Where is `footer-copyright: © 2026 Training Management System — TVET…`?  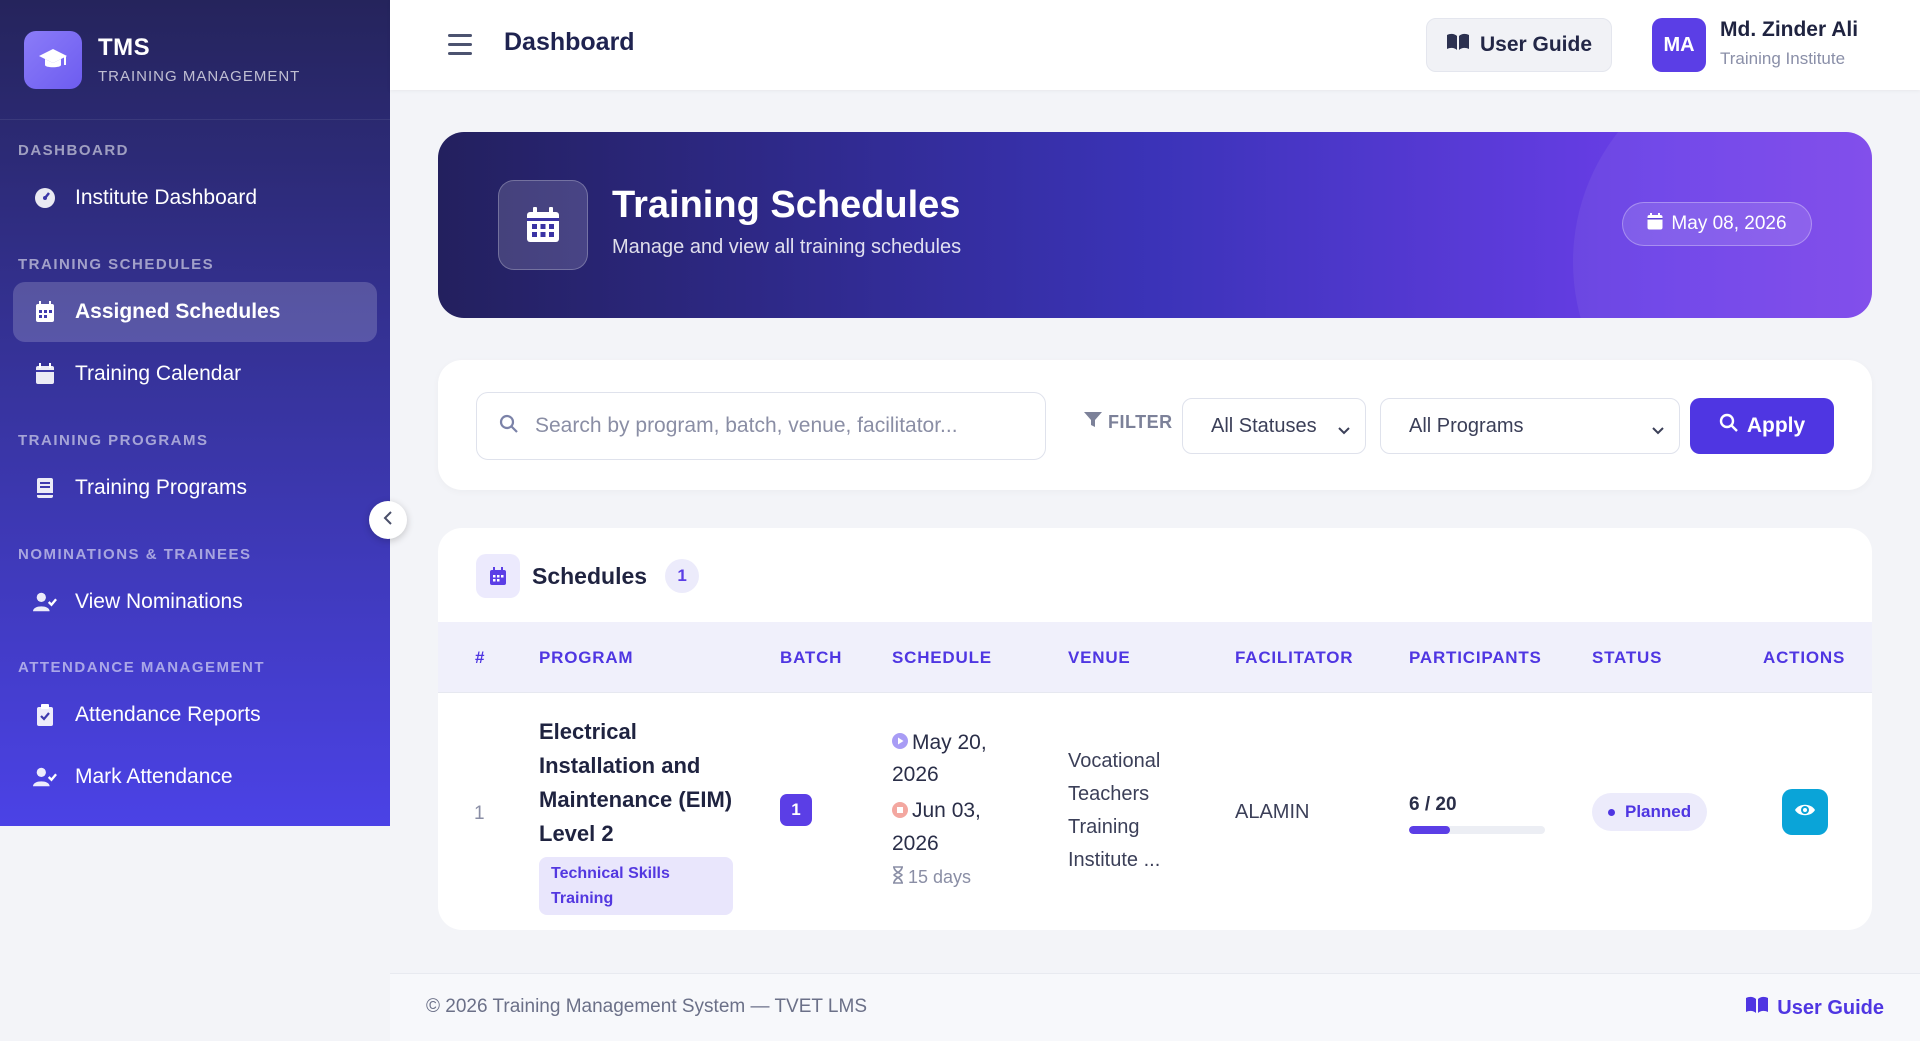
footer-copyright: © 2026 Training Management System — TVET… is located at coordinates (646, 1006).